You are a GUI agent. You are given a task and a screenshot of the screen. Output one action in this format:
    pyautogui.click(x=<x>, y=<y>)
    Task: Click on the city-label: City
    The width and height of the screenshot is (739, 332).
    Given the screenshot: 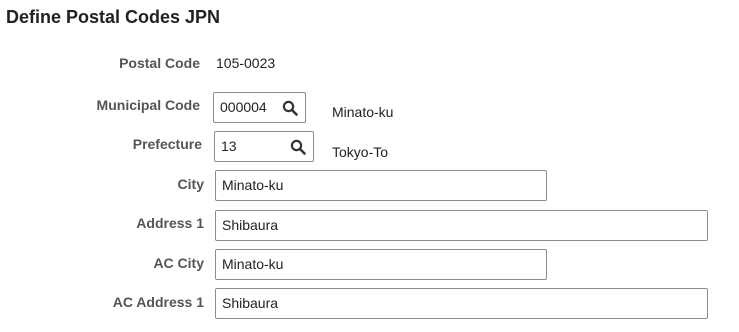 What is the action you would take?
    pyautogui.click(x=190, y=184)
    